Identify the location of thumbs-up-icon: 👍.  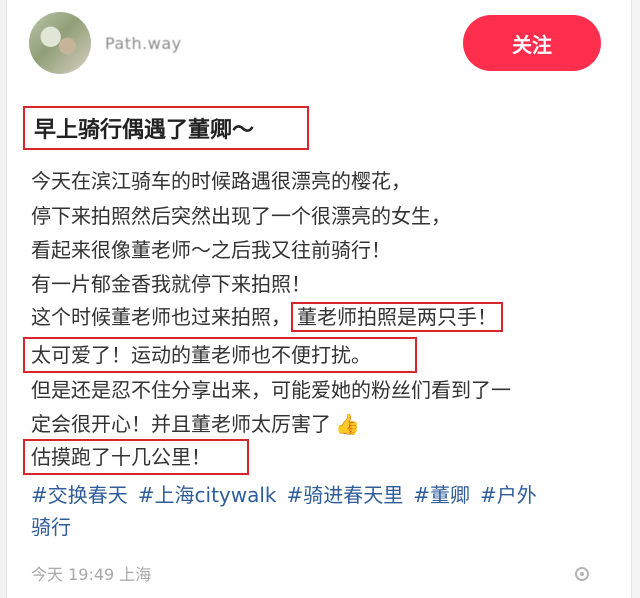
(347, 424).